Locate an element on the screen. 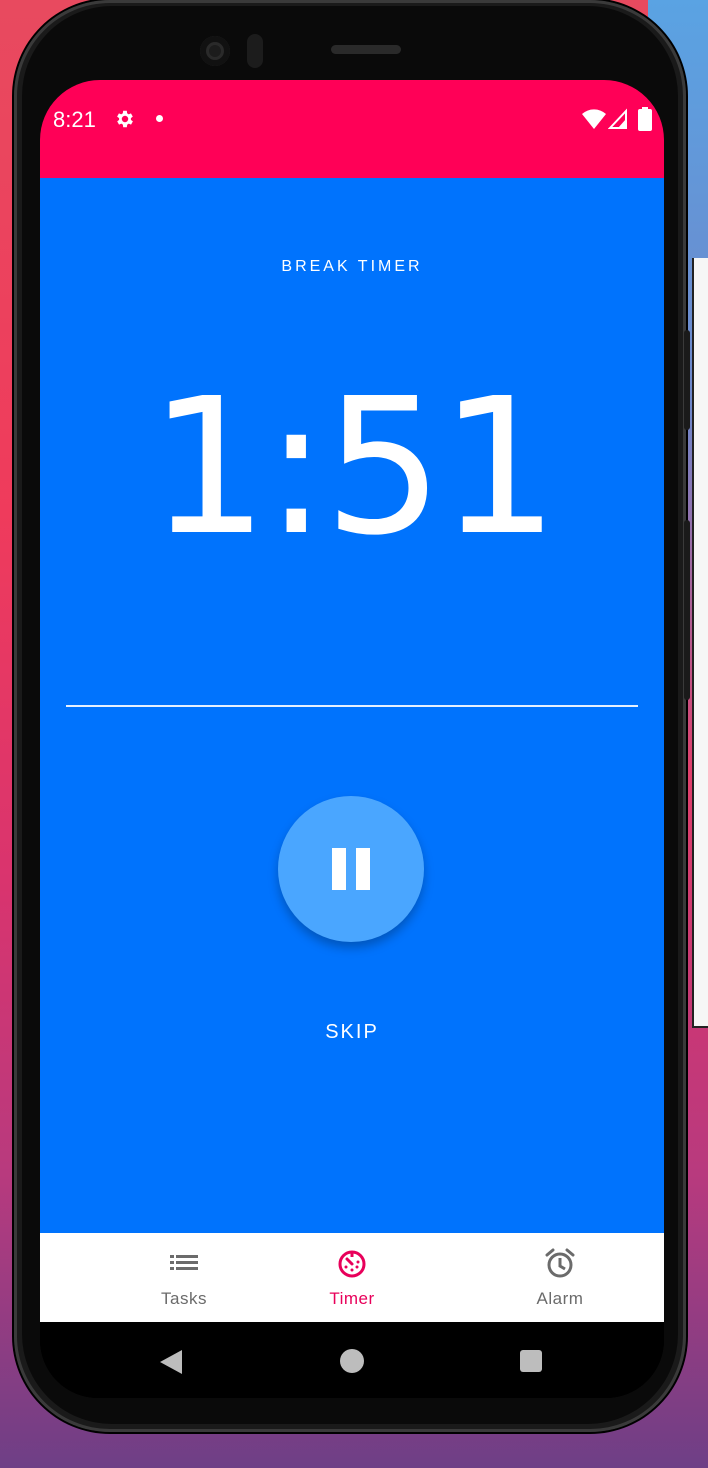 Image resolution: width=708 pixels, height=1468 pixels. pause-button is located at coordinates (351, 869).